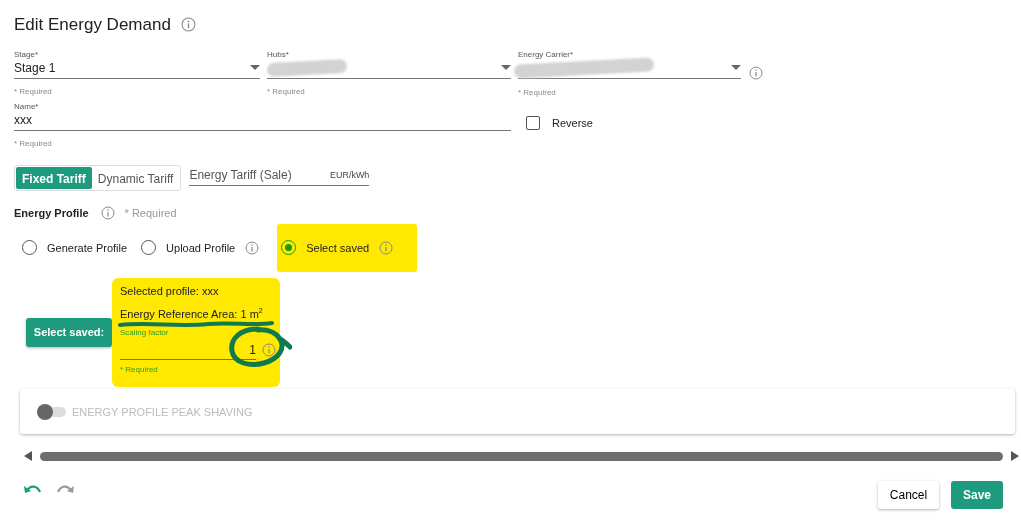  Describe the element at coordinates (27, 54) in the screenshot. I see `field-label: Stage*` at that location.